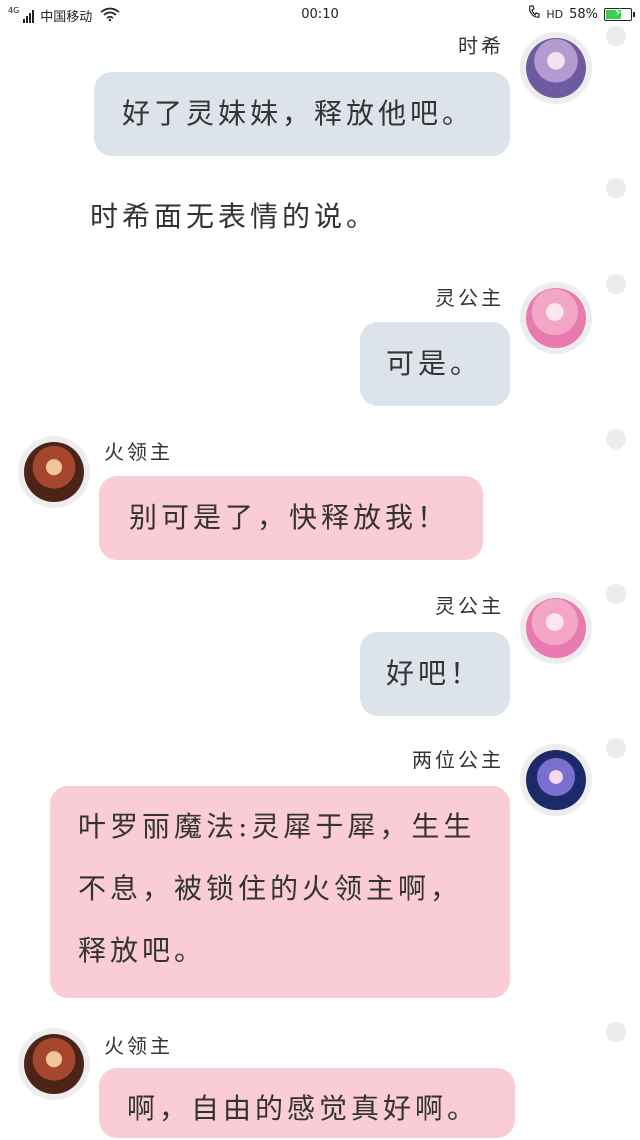 The height and width of the screenshot is (1140, 640). I want to click on avatar-shixi, so click(556, 68).